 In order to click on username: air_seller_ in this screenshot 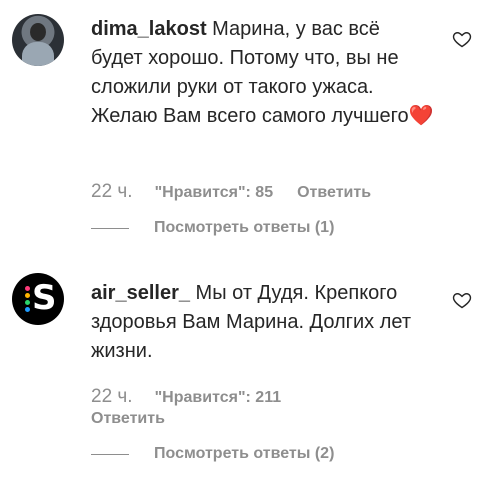, I will do `click(140, 293)`.